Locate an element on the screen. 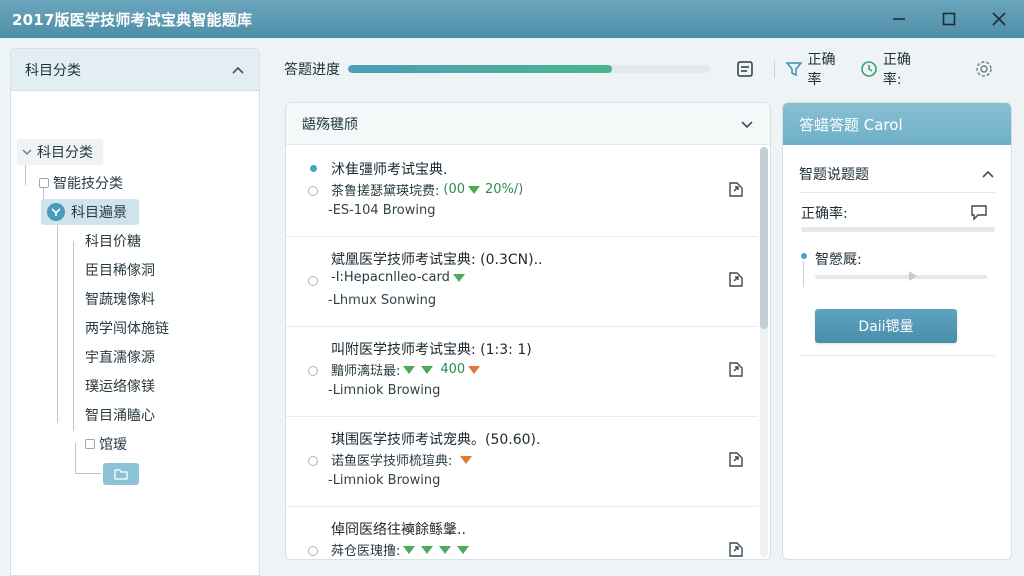  folder-chip is located at coordinates (121, 474).